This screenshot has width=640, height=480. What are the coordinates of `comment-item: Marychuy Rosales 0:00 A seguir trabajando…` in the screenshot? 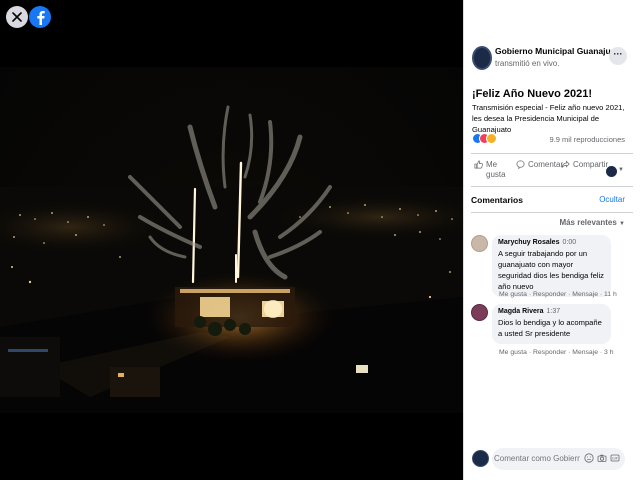 It's located at (551, 269).